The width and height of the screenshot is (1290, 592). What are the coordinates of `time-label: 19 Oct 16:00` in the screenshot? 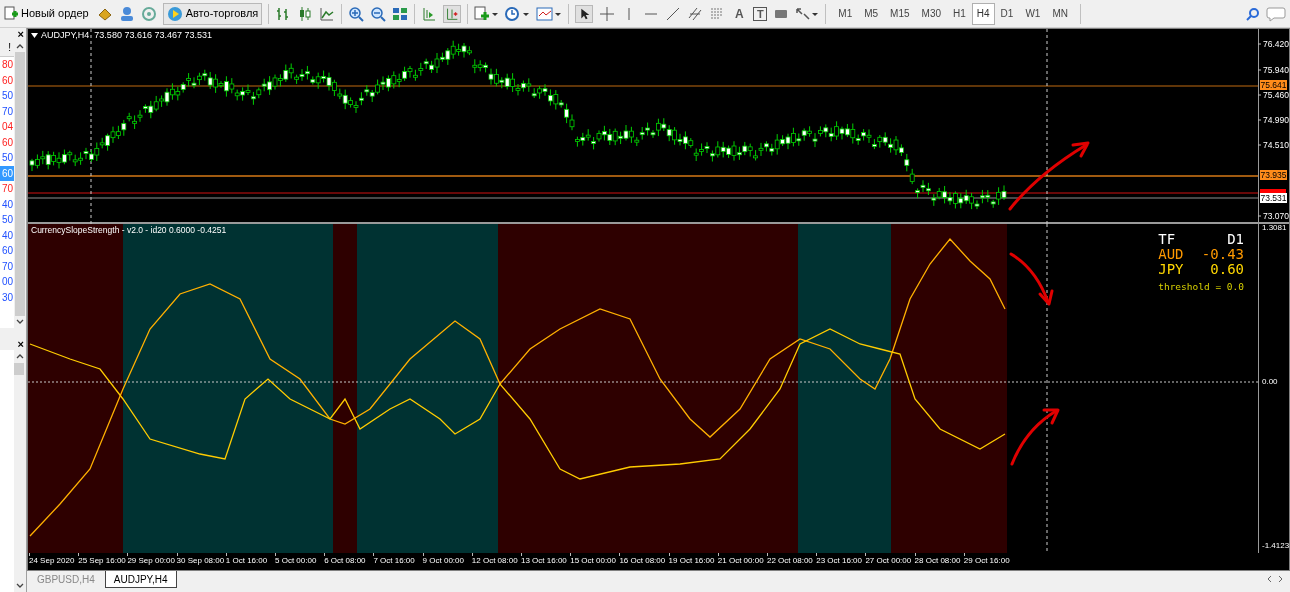 It's located at (691, 561).